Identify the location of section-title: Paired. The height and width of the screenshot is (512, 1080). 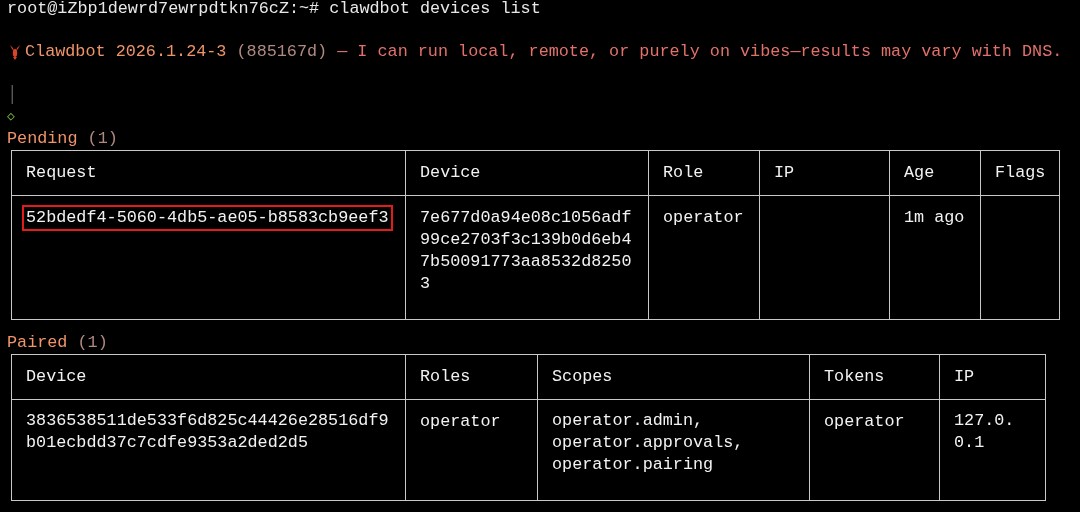
(37, 342).